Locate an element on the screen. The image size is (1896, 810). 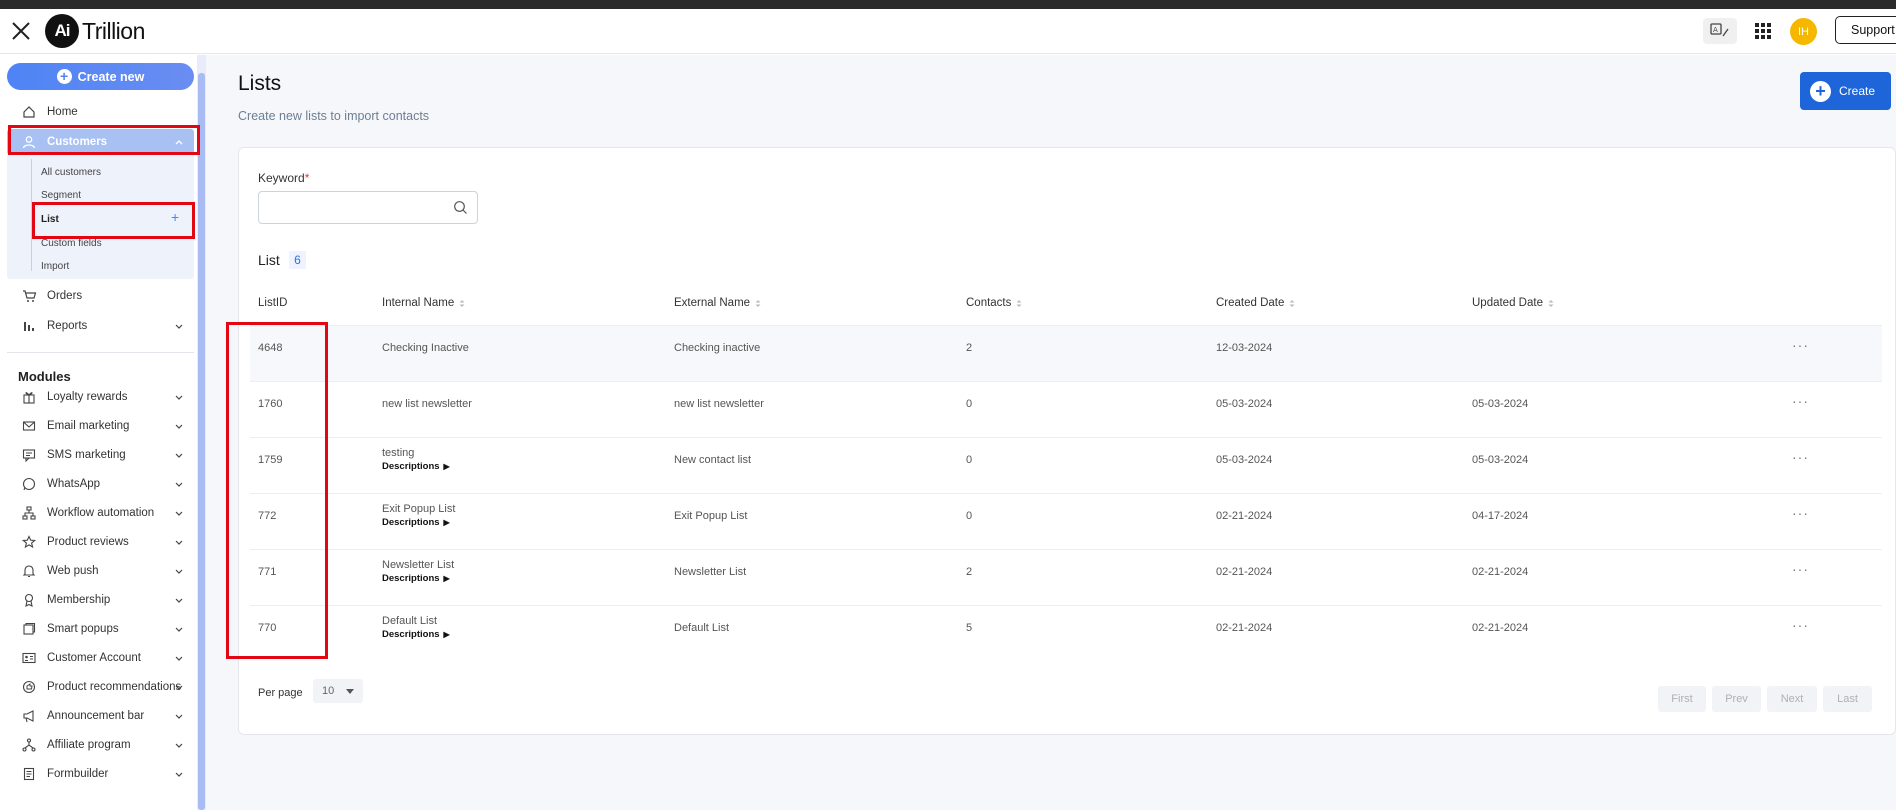
sidebar-item-customers: Customers is located at coordinates (100, 142).